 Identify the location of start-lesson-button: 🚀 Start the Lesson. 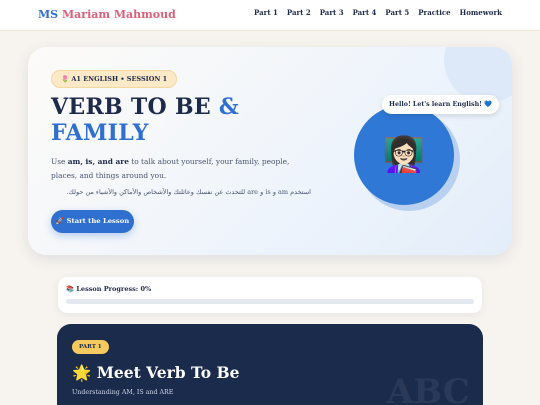
(92, 221).